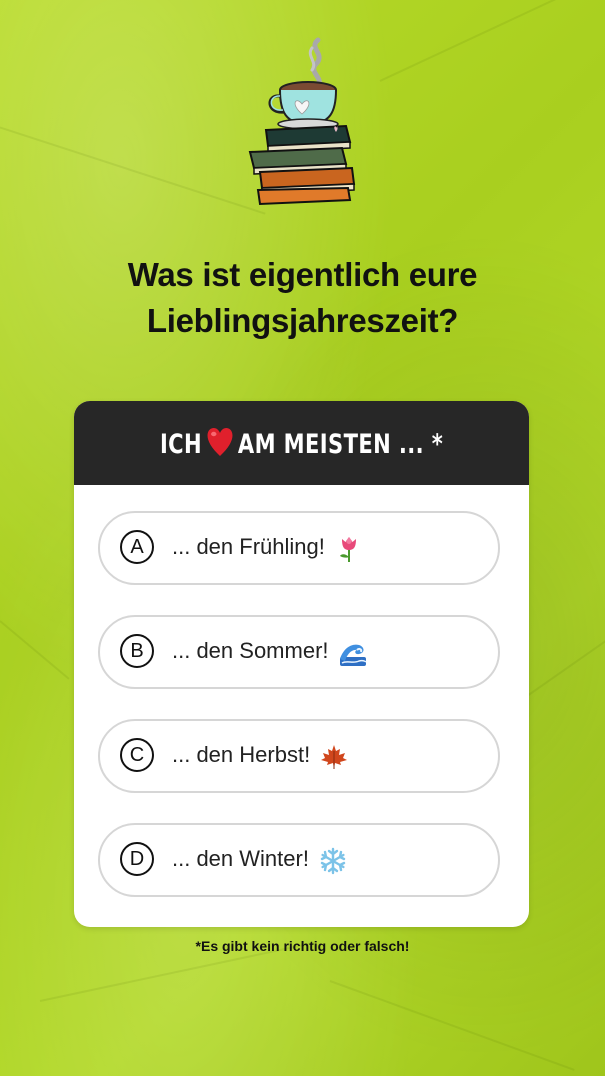 The height and width of the screenshot is (1076, 605). What do you see at coordinates (248, 546) in the screenshot?
I see `option-text-a: ... den Frühling!` at bounding box center [248, 546].